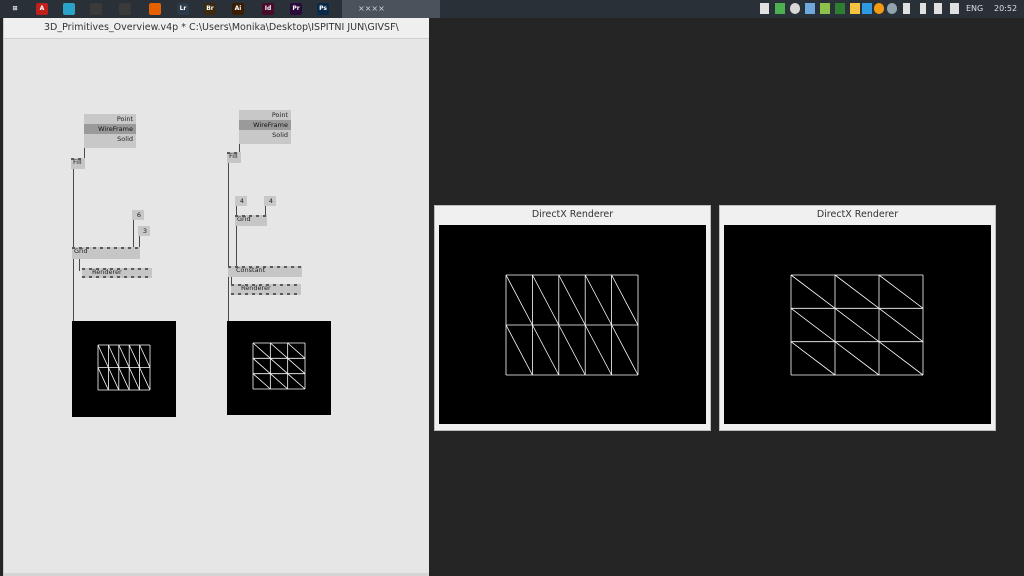 This screenshot has width=1024, height=576. Describe the element at coordinates (270, 201) in the screenshot. I see `resolution-y-input-right: 4` at that location.